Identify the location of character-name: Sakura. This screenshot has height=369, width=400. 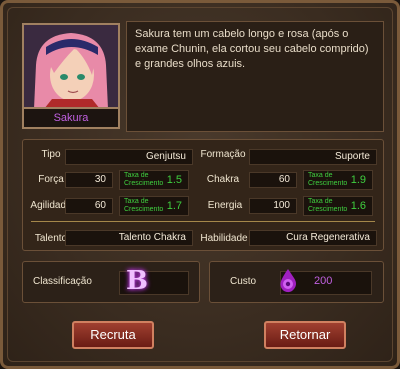
(71, 118).